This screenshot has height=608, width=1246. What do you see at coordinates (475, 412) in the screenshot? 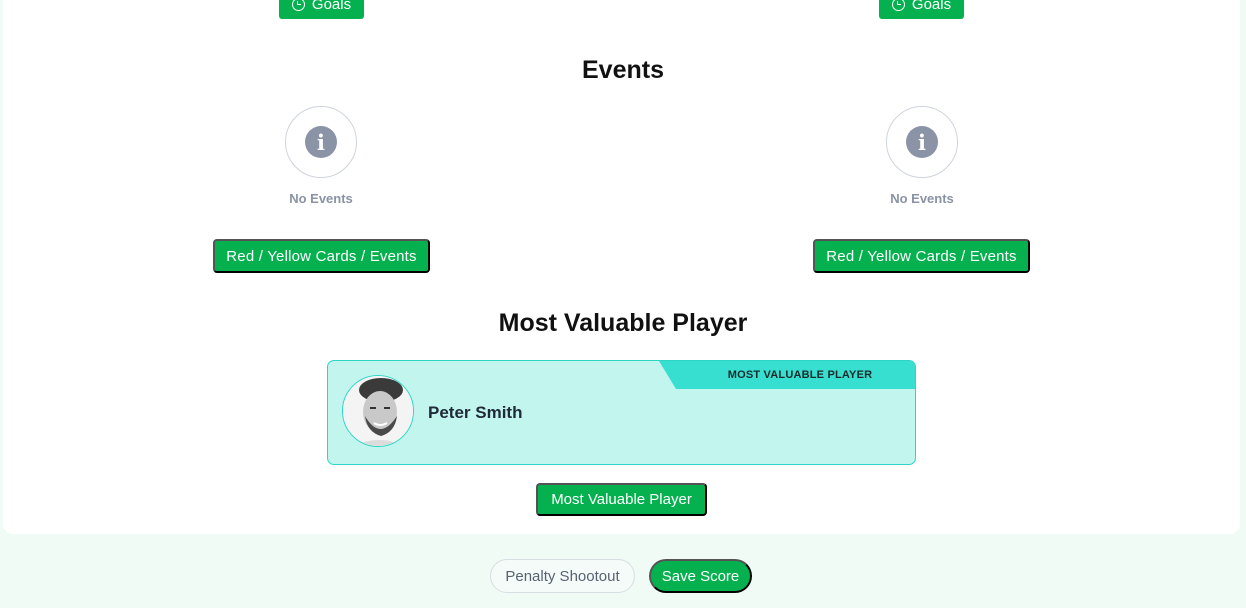
I see `player-name: Peter Smith` at bounding box center [475, 412].